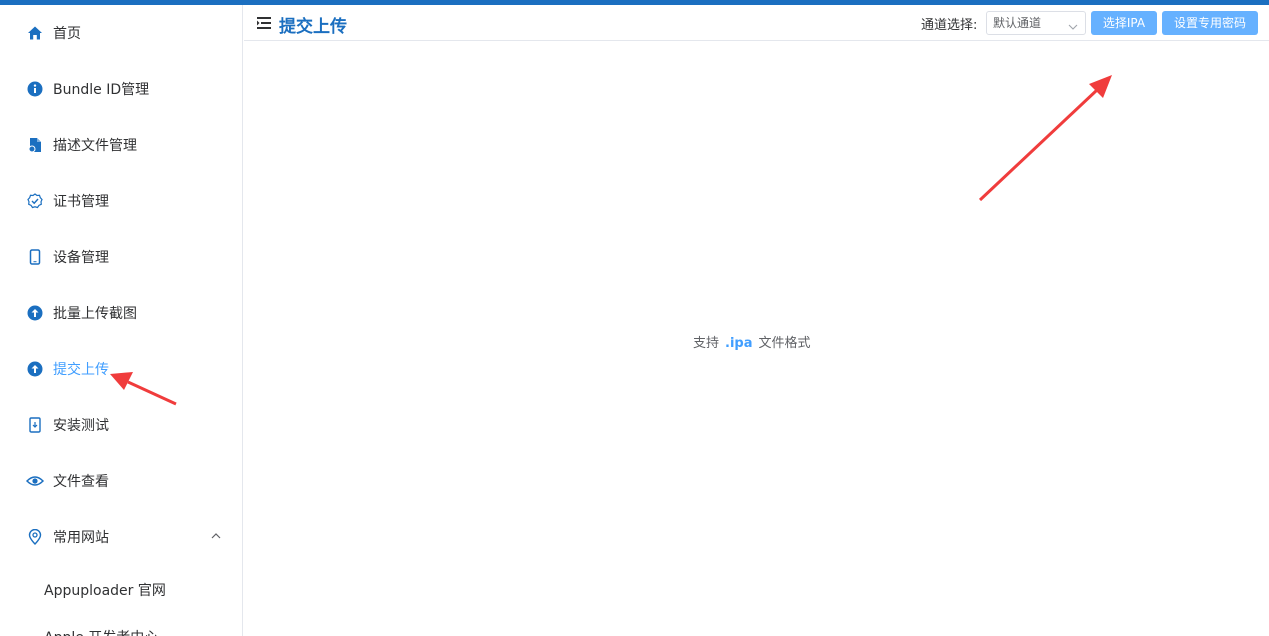 The height and width of the screenshot is (636, 1269). Describe the element at coordinates (81, 482) in the screenshot. I see `sidebar-item-label: 文件查看` at that location.